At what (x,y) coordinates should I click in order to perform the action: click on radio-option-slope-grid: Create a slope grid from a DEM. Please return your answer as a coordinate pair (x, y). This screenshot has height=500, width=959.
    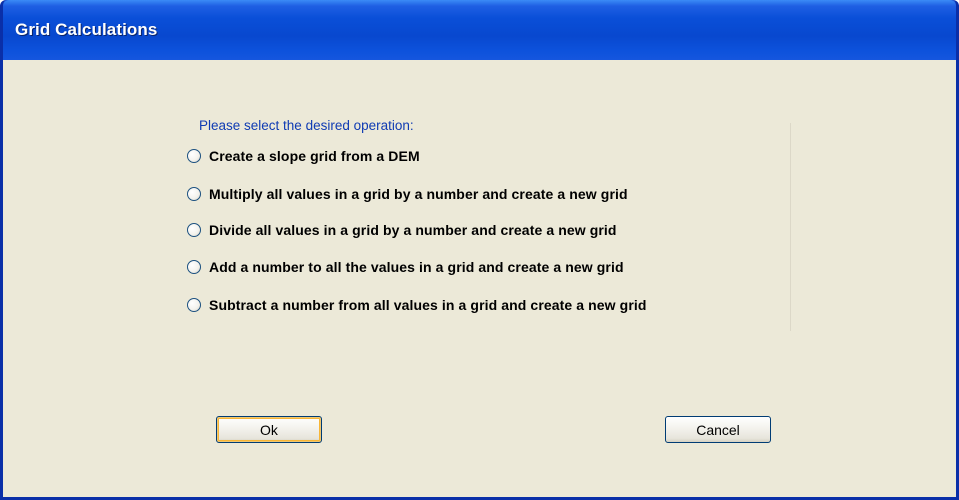
    Looking at the image, I should click on (303, 156).